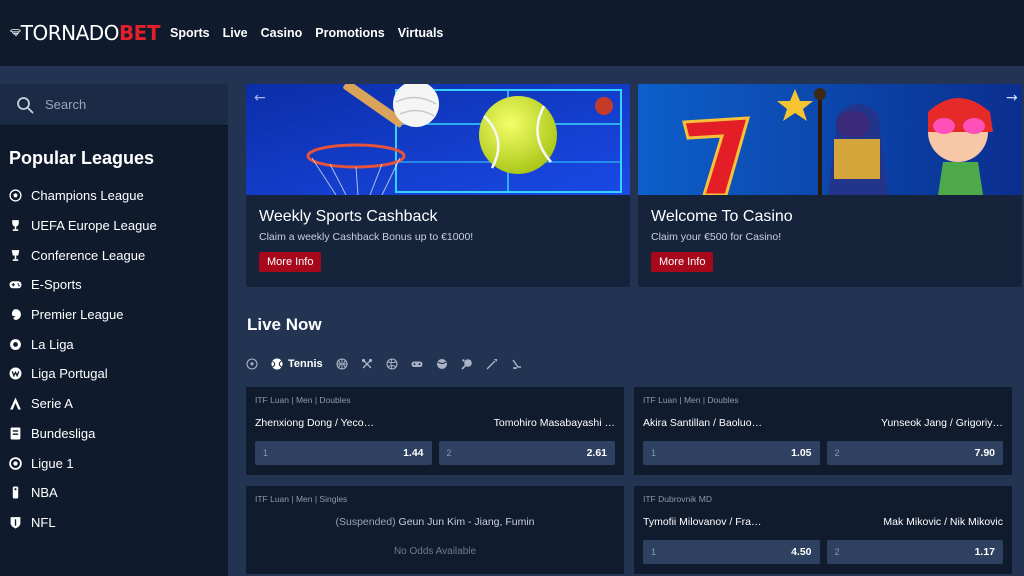 The image size is (1024, 576). What do you see at coordinates (305, 364) in the screenshot?
I see `tab-tennis-label: Tennis` at bounding box center [305, 364].